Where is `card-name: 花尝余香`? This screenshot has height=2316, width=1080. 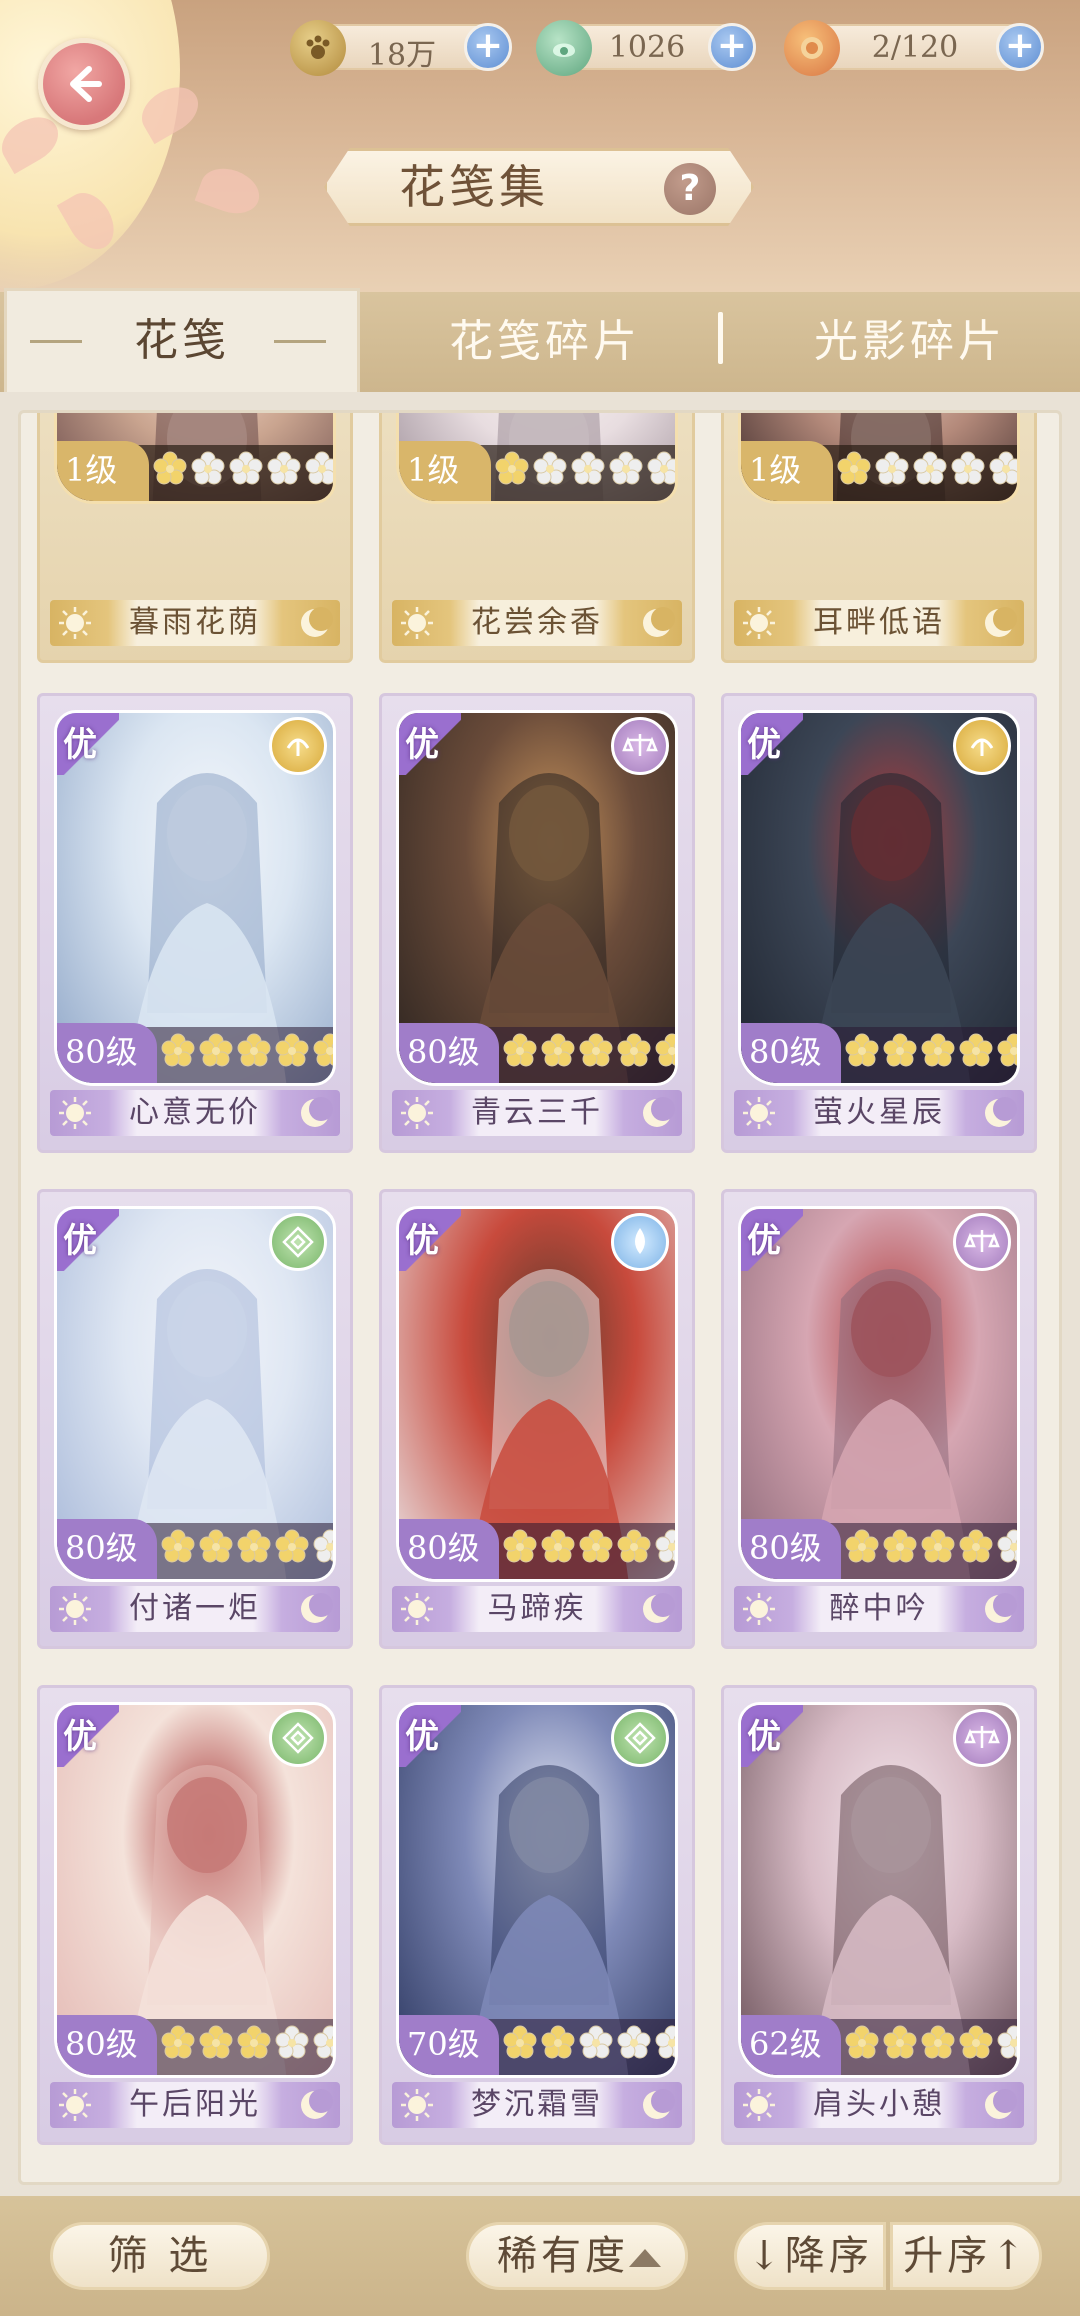
card-name: 花尝余香 is located at coordinates (537, 622).